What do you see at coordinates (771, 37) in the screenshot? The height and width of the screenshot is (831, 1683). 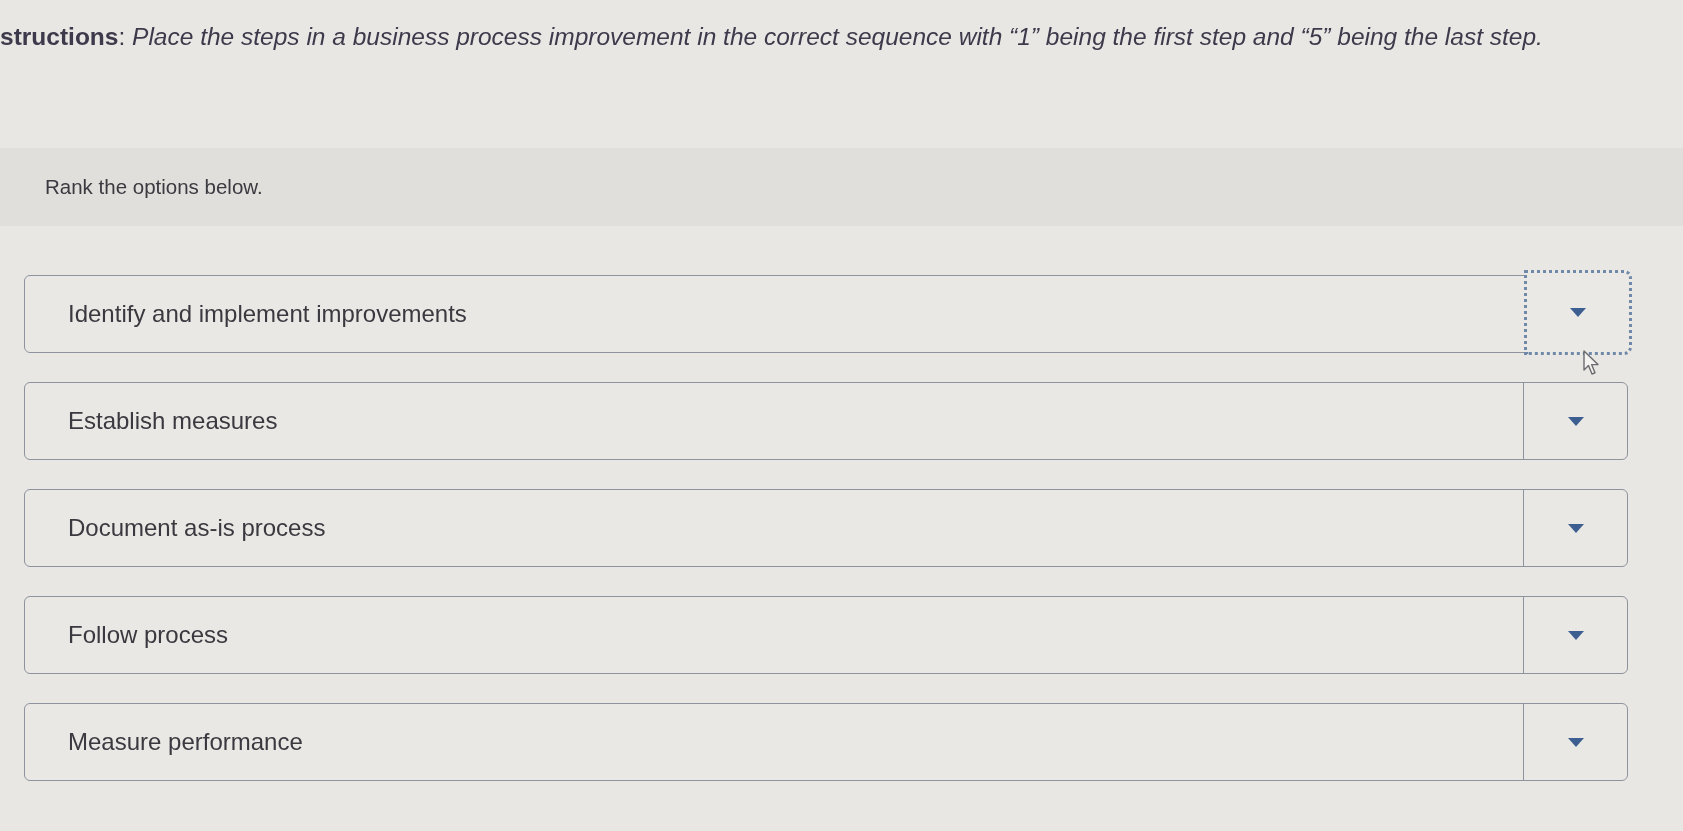 I see `instructions-text: structions: Place the steps in a business process improvement in the correct sequence with “1” being the first step and “5” being the last step.` at bounding box center [771, 37].